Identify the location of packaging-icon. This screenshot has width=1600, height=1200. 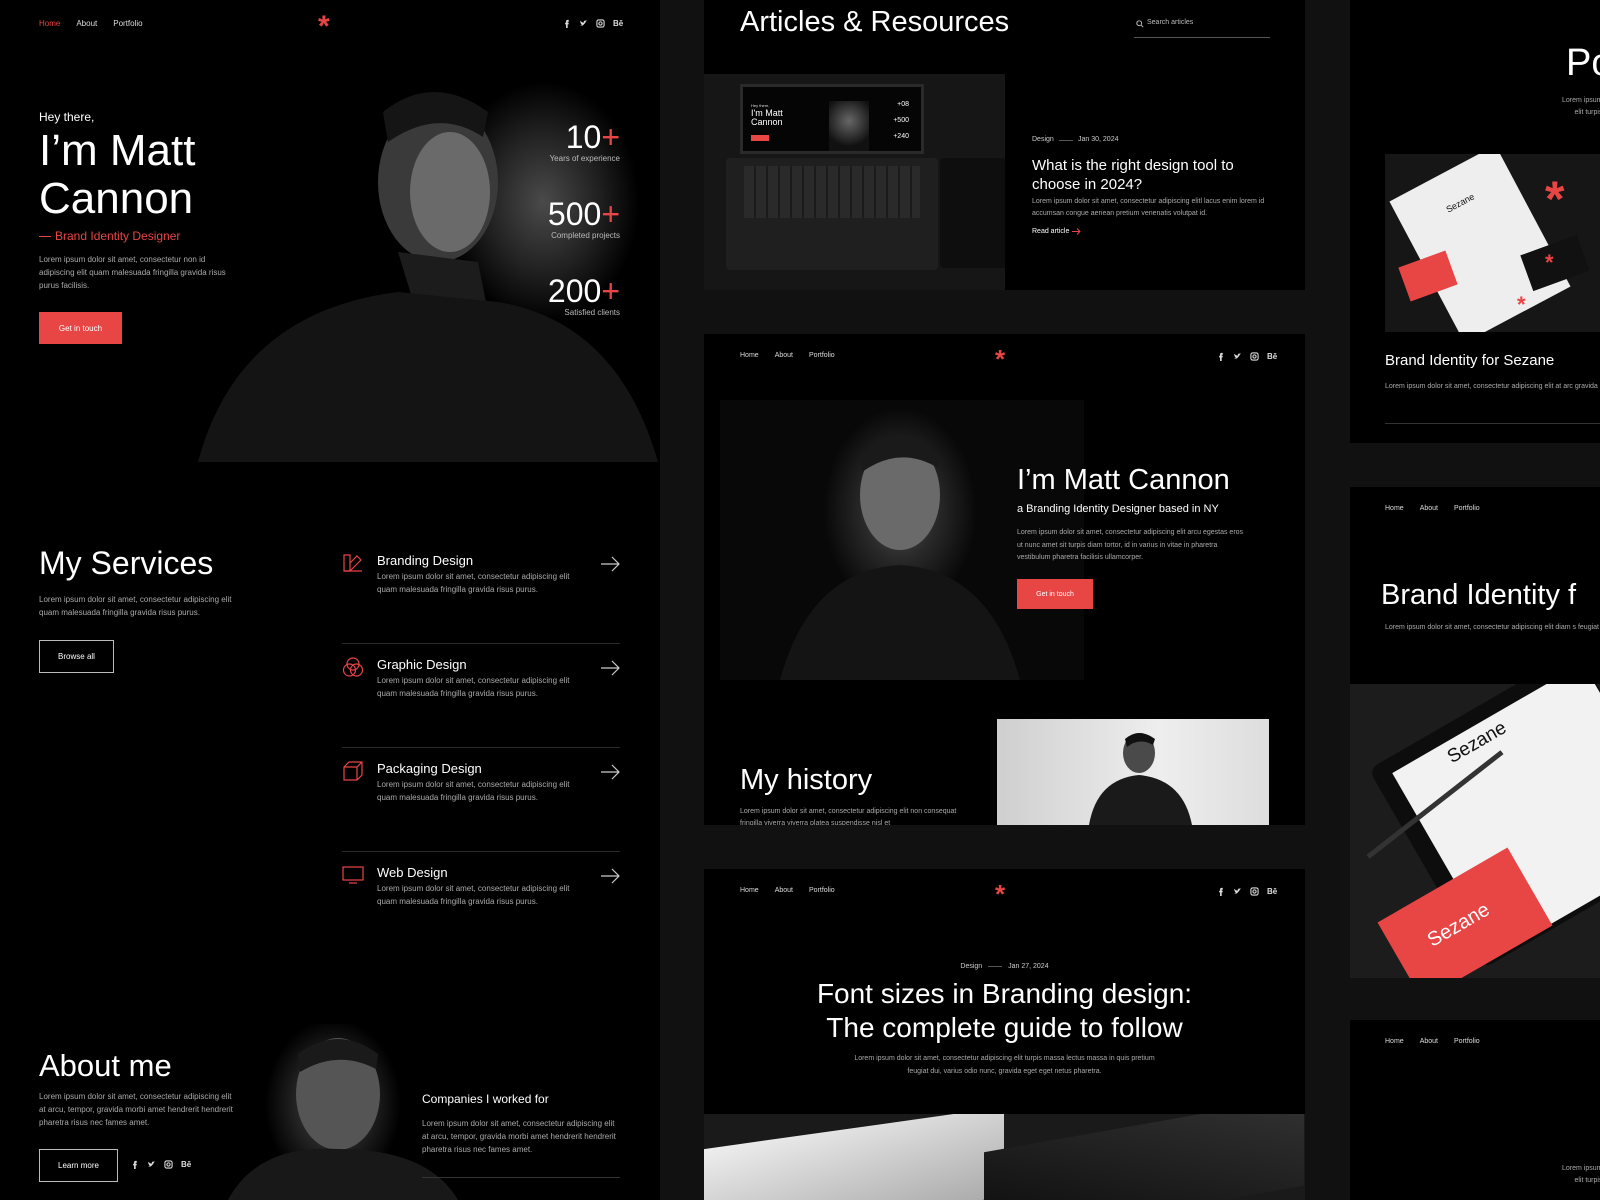
(353, 771).